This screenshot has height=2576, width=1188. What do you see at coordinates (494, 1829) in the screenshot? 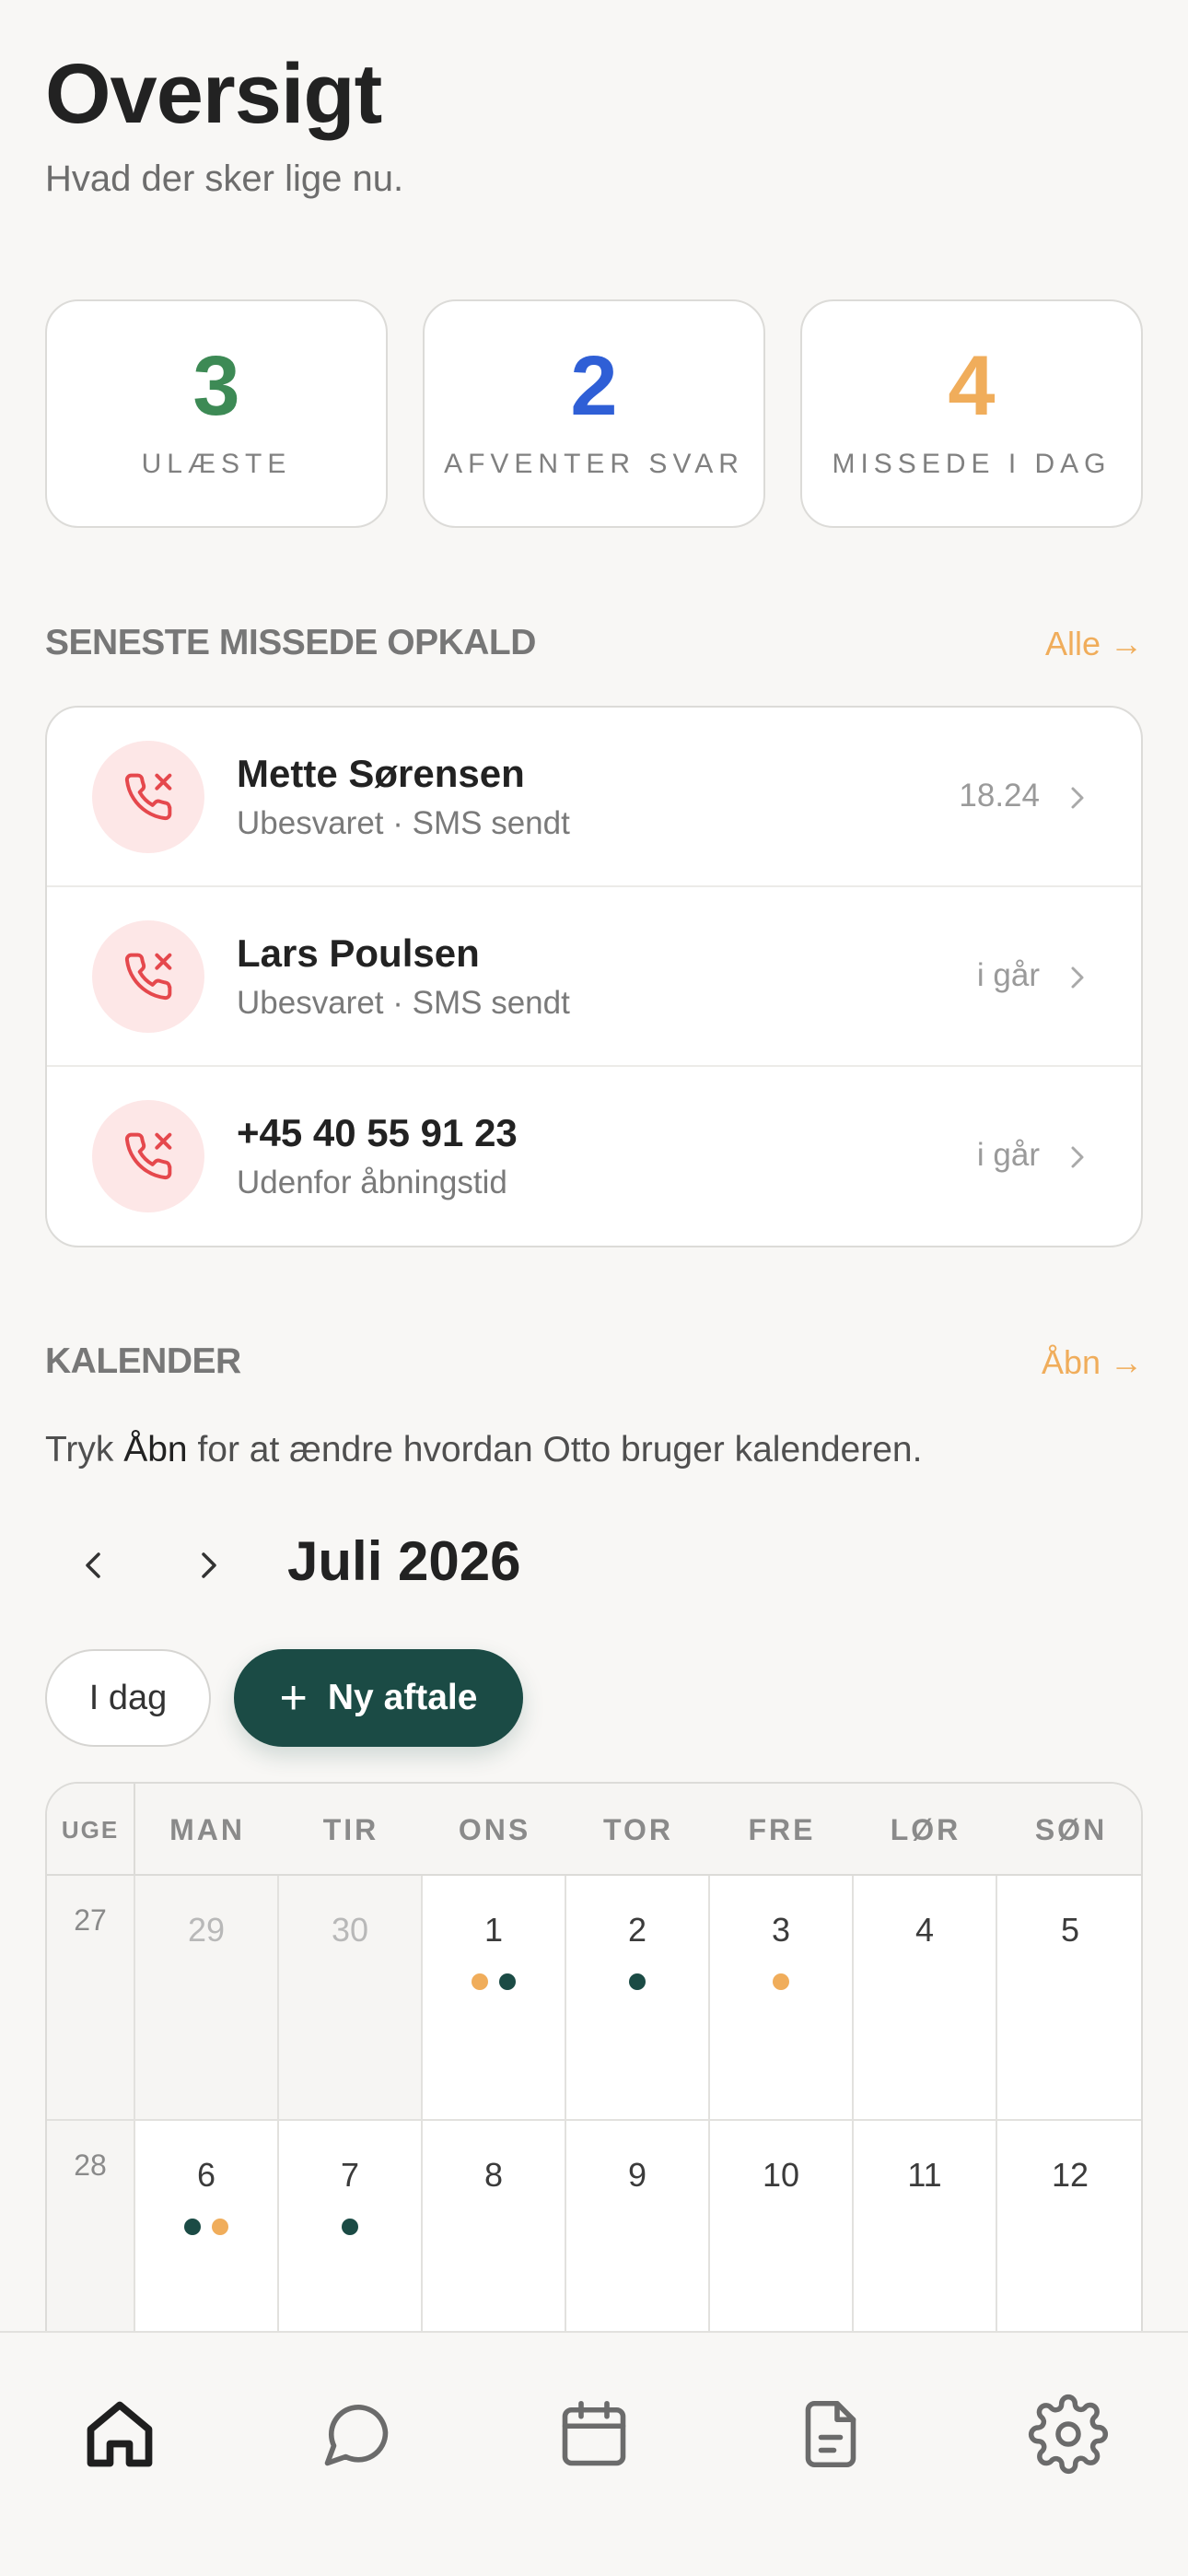
I see `weekday-header: ONS` at bounding box center [494, 1829].